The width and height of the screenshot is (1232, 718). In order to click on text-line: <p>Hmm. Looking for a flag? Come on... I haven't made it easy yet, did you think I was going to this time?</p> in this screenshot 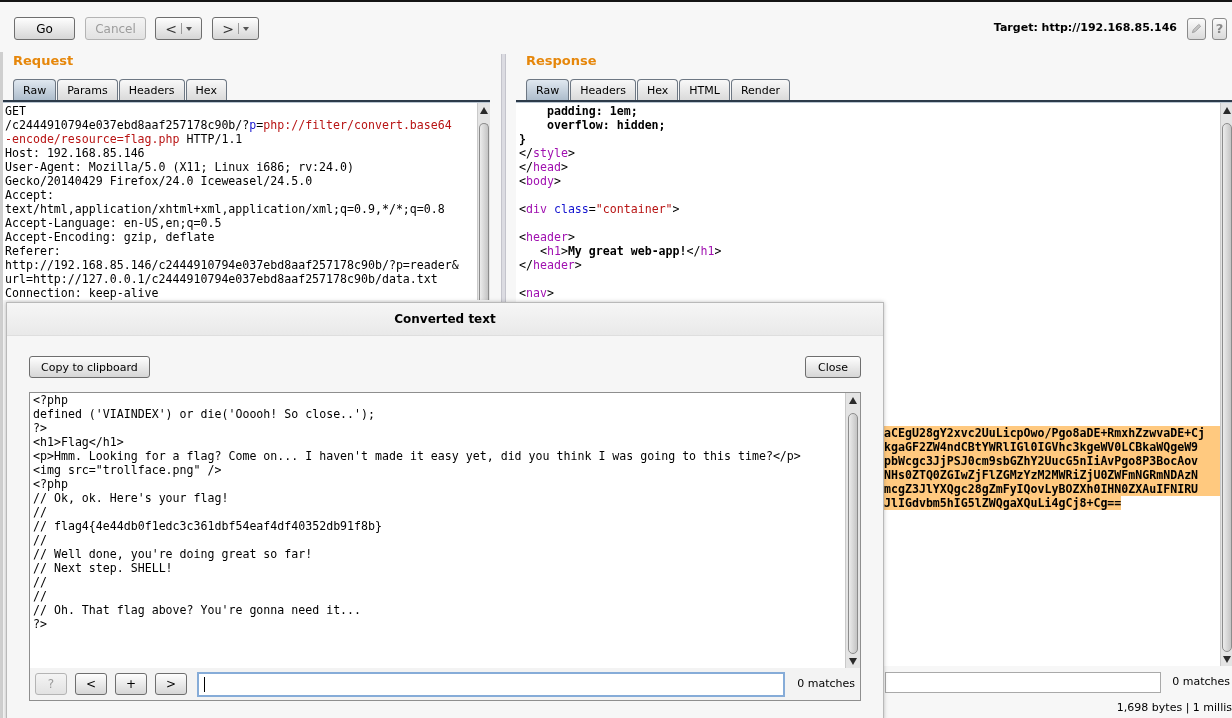, I will do `click(417, 456)`.